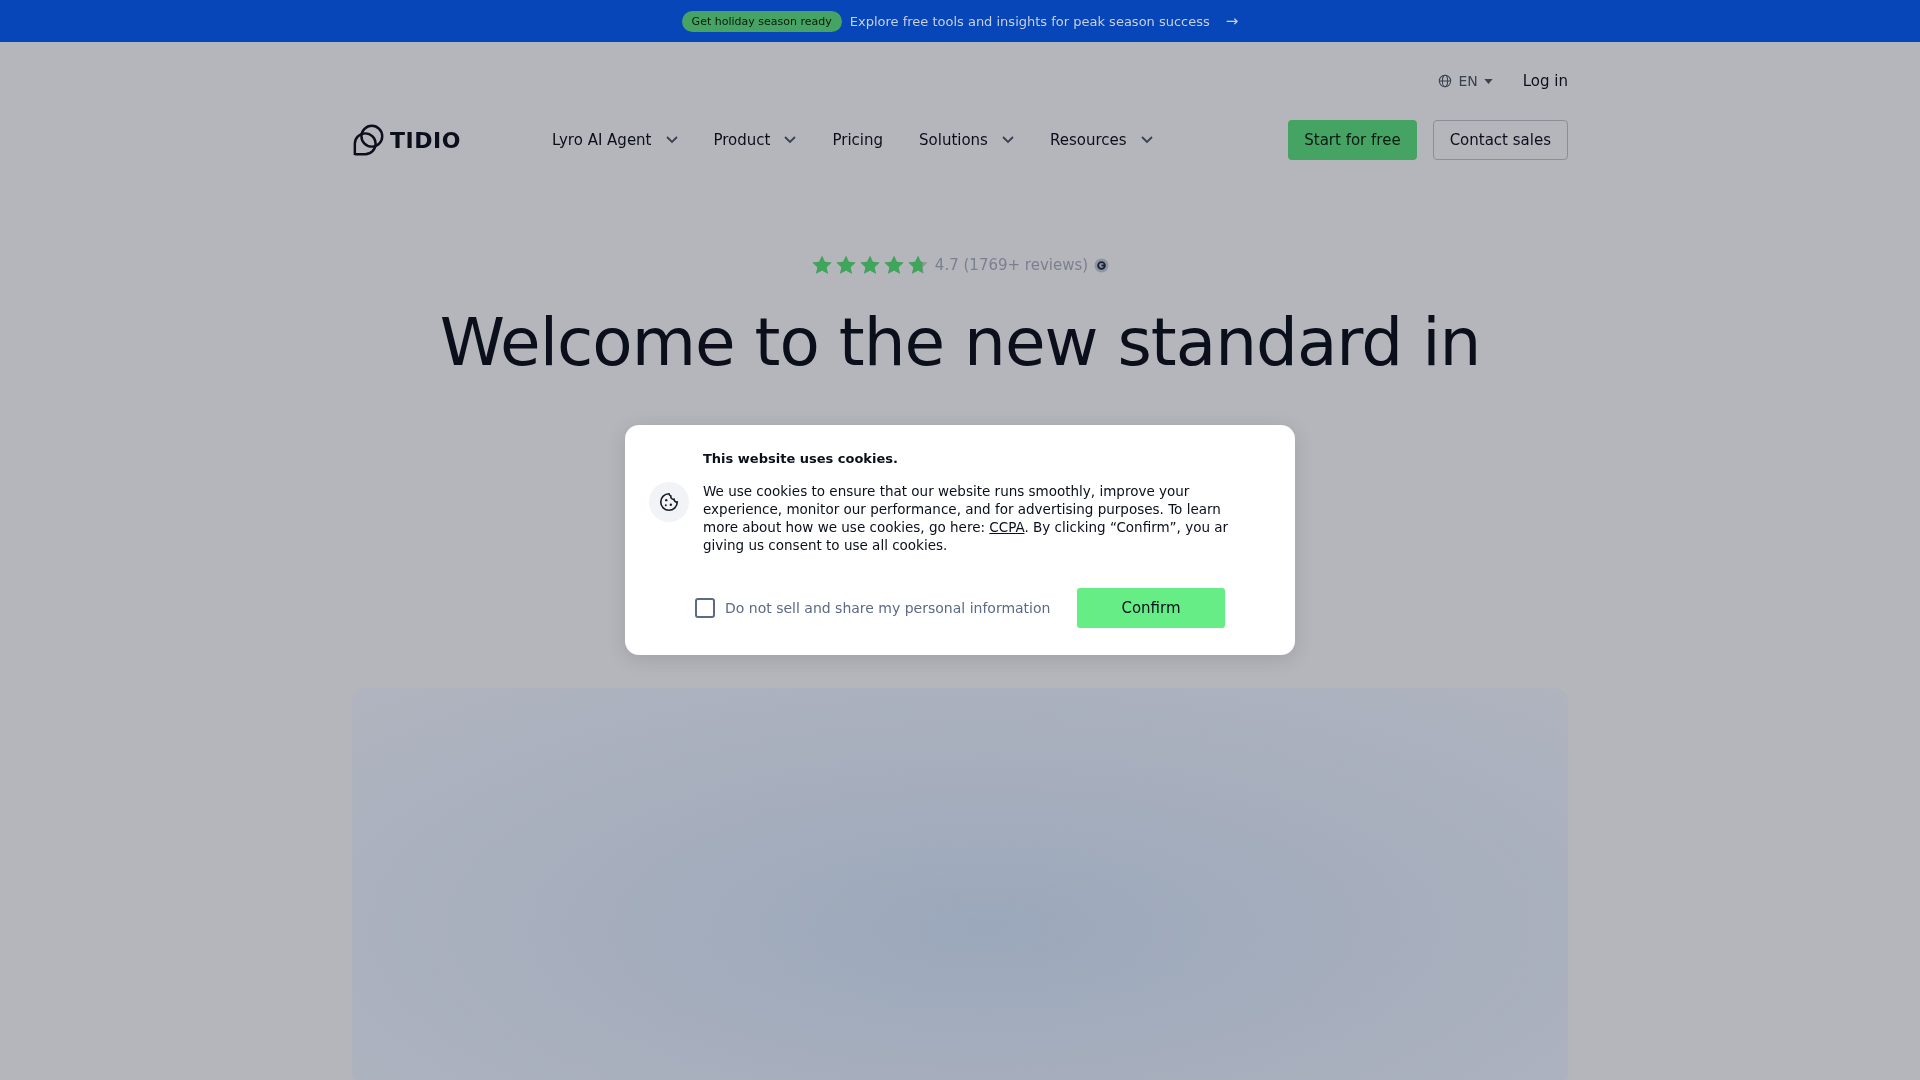 The height and width of the screenshot is (1080, 1920). Describe the element at coordinates (1488, 81) in the screenshot. I see `caret-icon` at that location.